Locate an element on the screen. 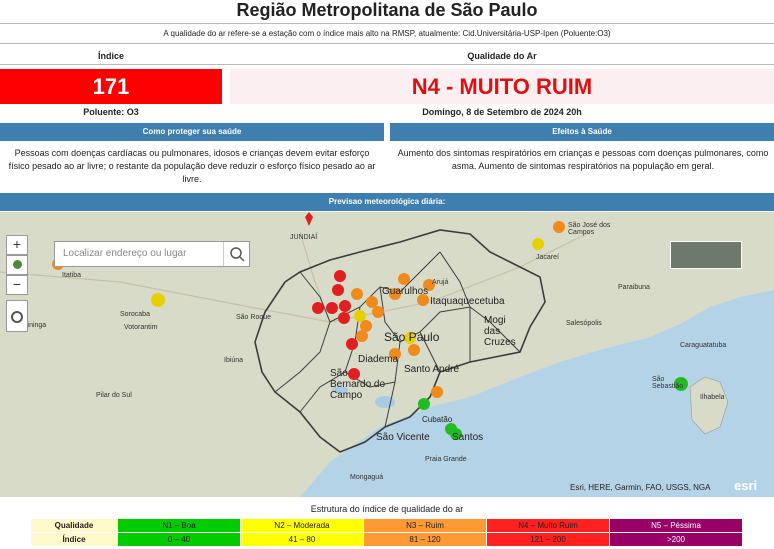  place-votorantim: Votorantim is located at coordinates (141, 327).